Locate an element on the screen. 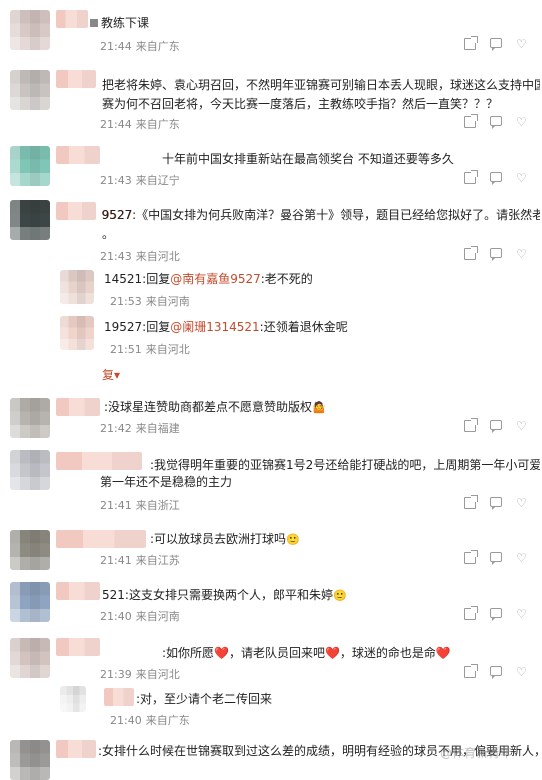 This screenshot has width=542, height=780. reply-text: 14521:回复@南有嘉鱼9527:老不死的 is located at coordinates (208, 279).